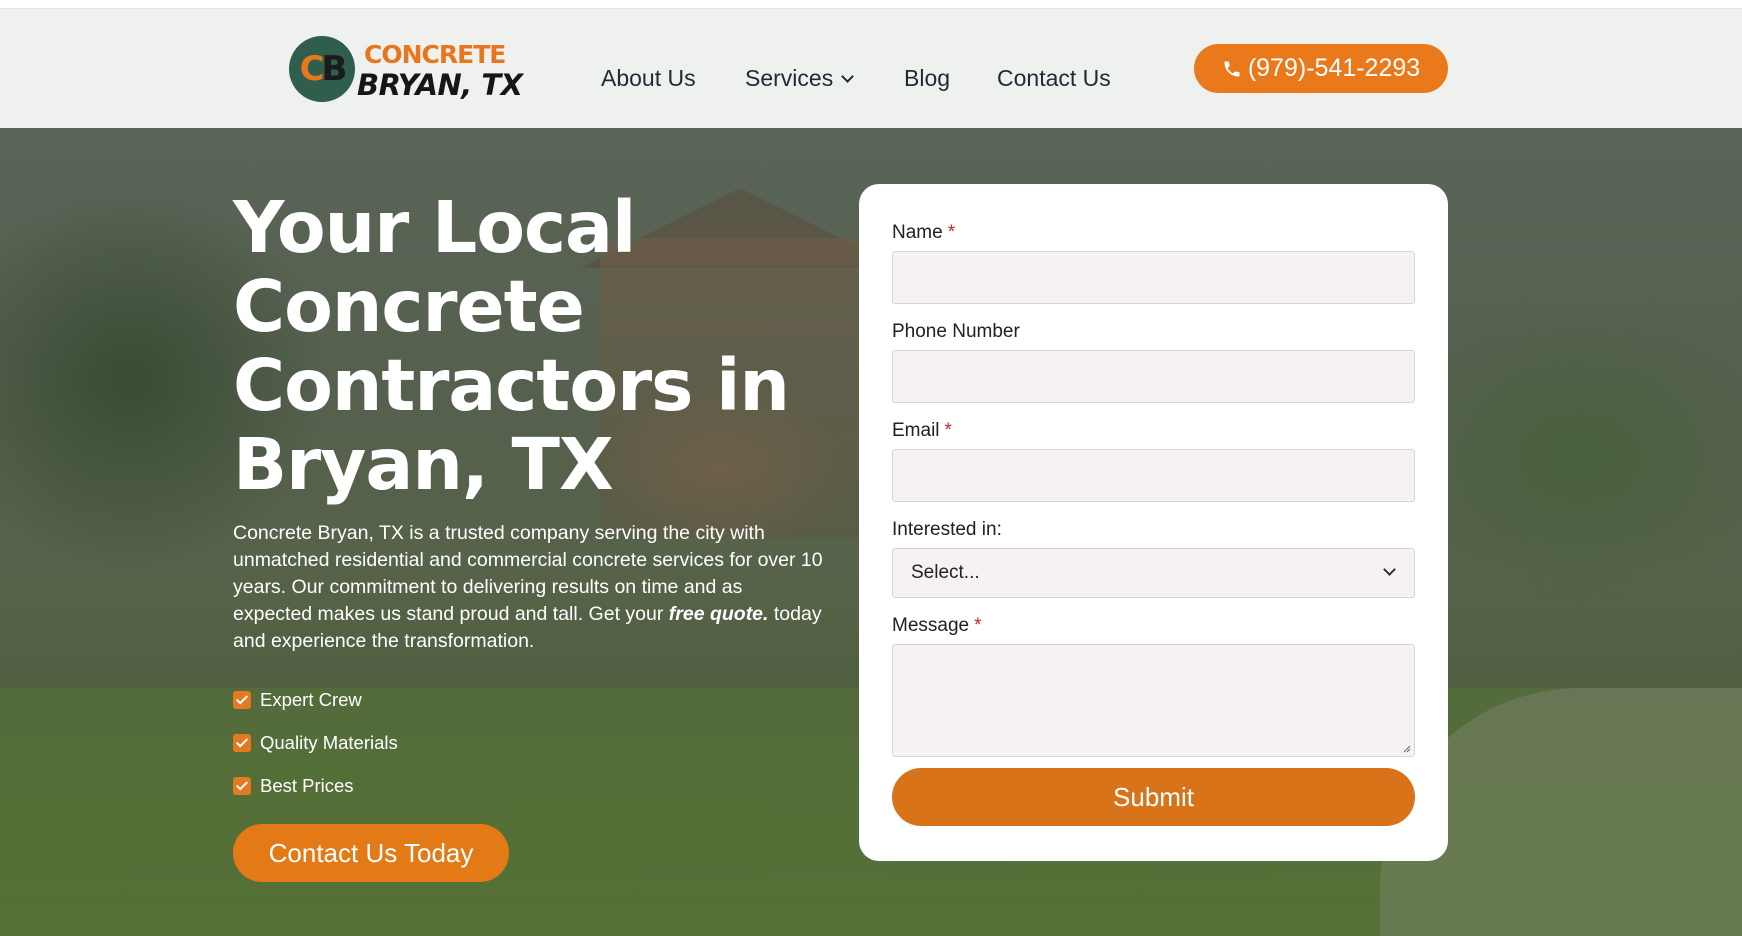 The image size is (1742, 936). I want to click on resize-grip-icon, so click(1407, 749).